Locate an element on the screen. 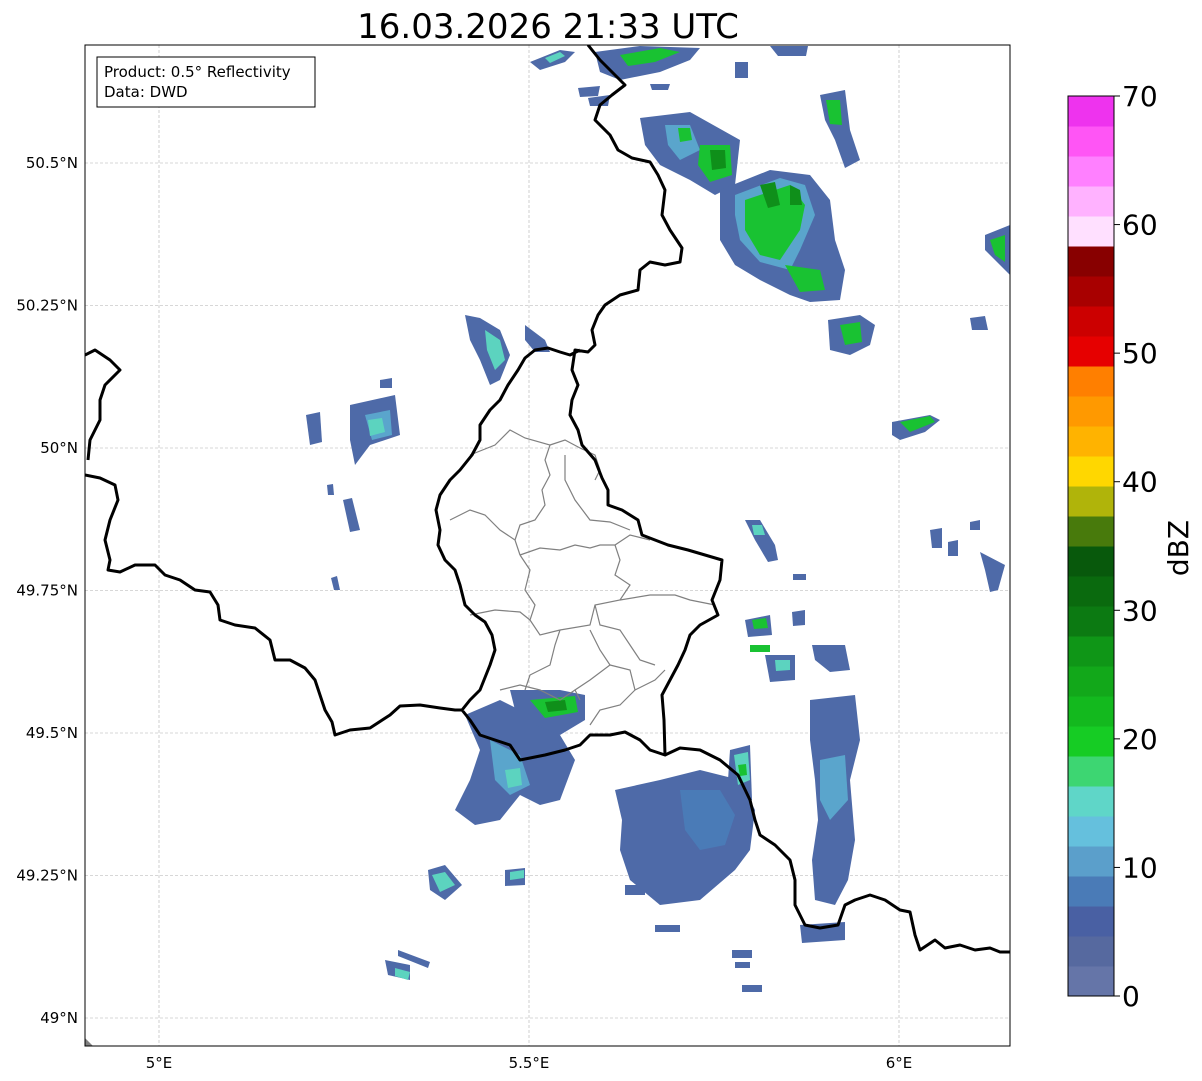 The image size is (1202, 1081). lat-tick-label: 50.5°N is located at coordinates (52, 163).